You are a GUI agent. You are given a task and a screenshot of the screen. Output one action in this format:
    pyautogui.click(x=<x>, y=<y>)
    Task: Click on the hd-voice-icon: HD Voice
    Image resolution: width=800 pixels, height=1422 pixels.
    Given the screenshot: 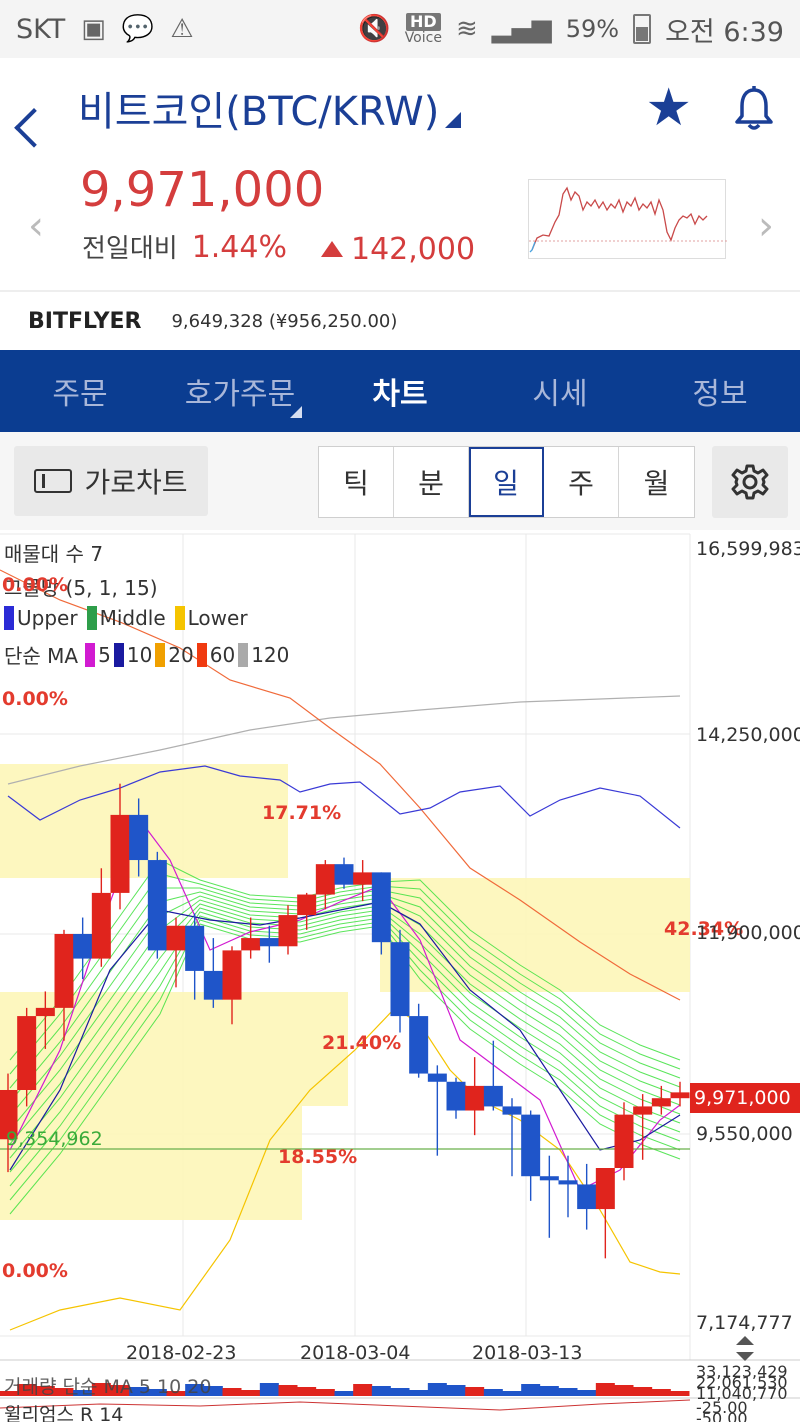 What is the action you would take?
    pyautogui.click(x=423, y=29)
    